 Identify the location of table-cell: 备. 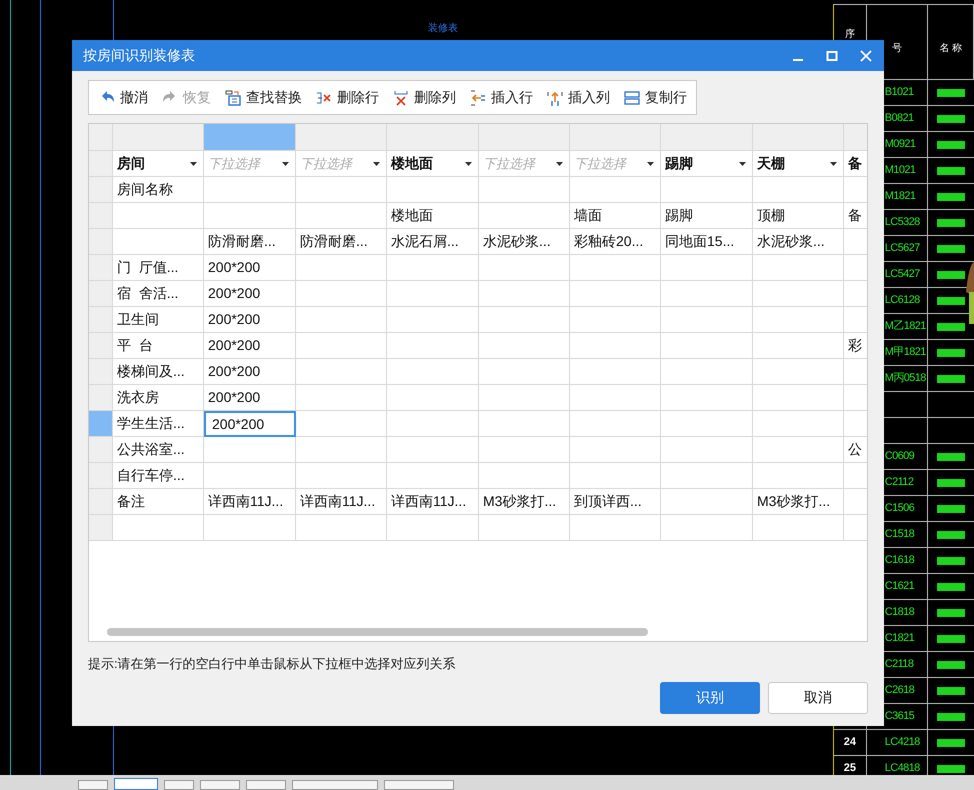
(855, 216).